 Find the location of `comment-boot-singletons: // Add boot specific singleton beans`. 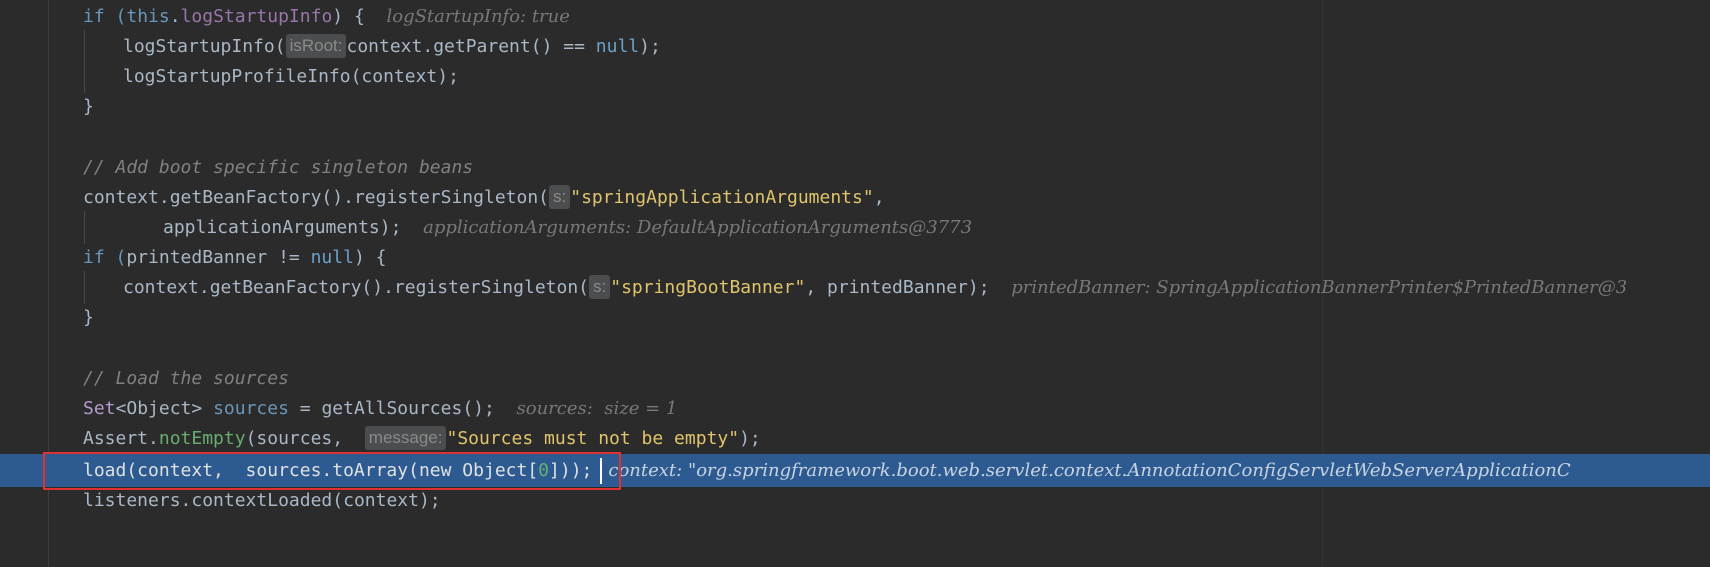

comment-boot-singletons: // Add boot specific singleton beans is located at coordinates (278, 167).